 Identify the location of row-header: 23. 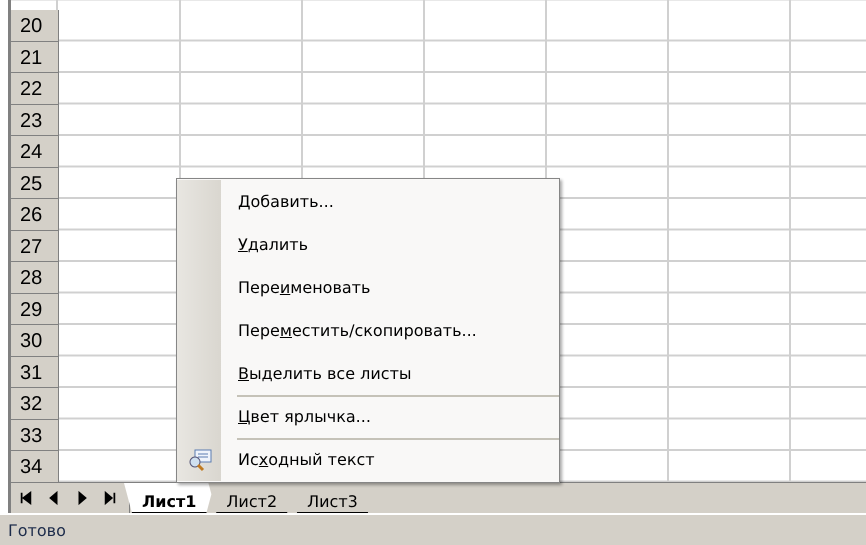
(35, 120).